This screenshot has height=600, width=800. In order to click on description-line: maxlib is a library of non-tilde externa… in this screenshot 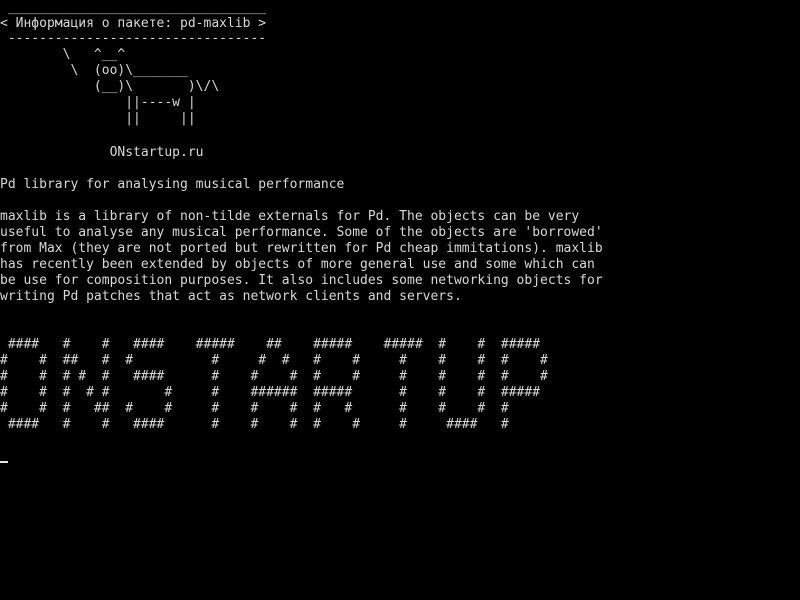, I will do `click(290, 216)`.